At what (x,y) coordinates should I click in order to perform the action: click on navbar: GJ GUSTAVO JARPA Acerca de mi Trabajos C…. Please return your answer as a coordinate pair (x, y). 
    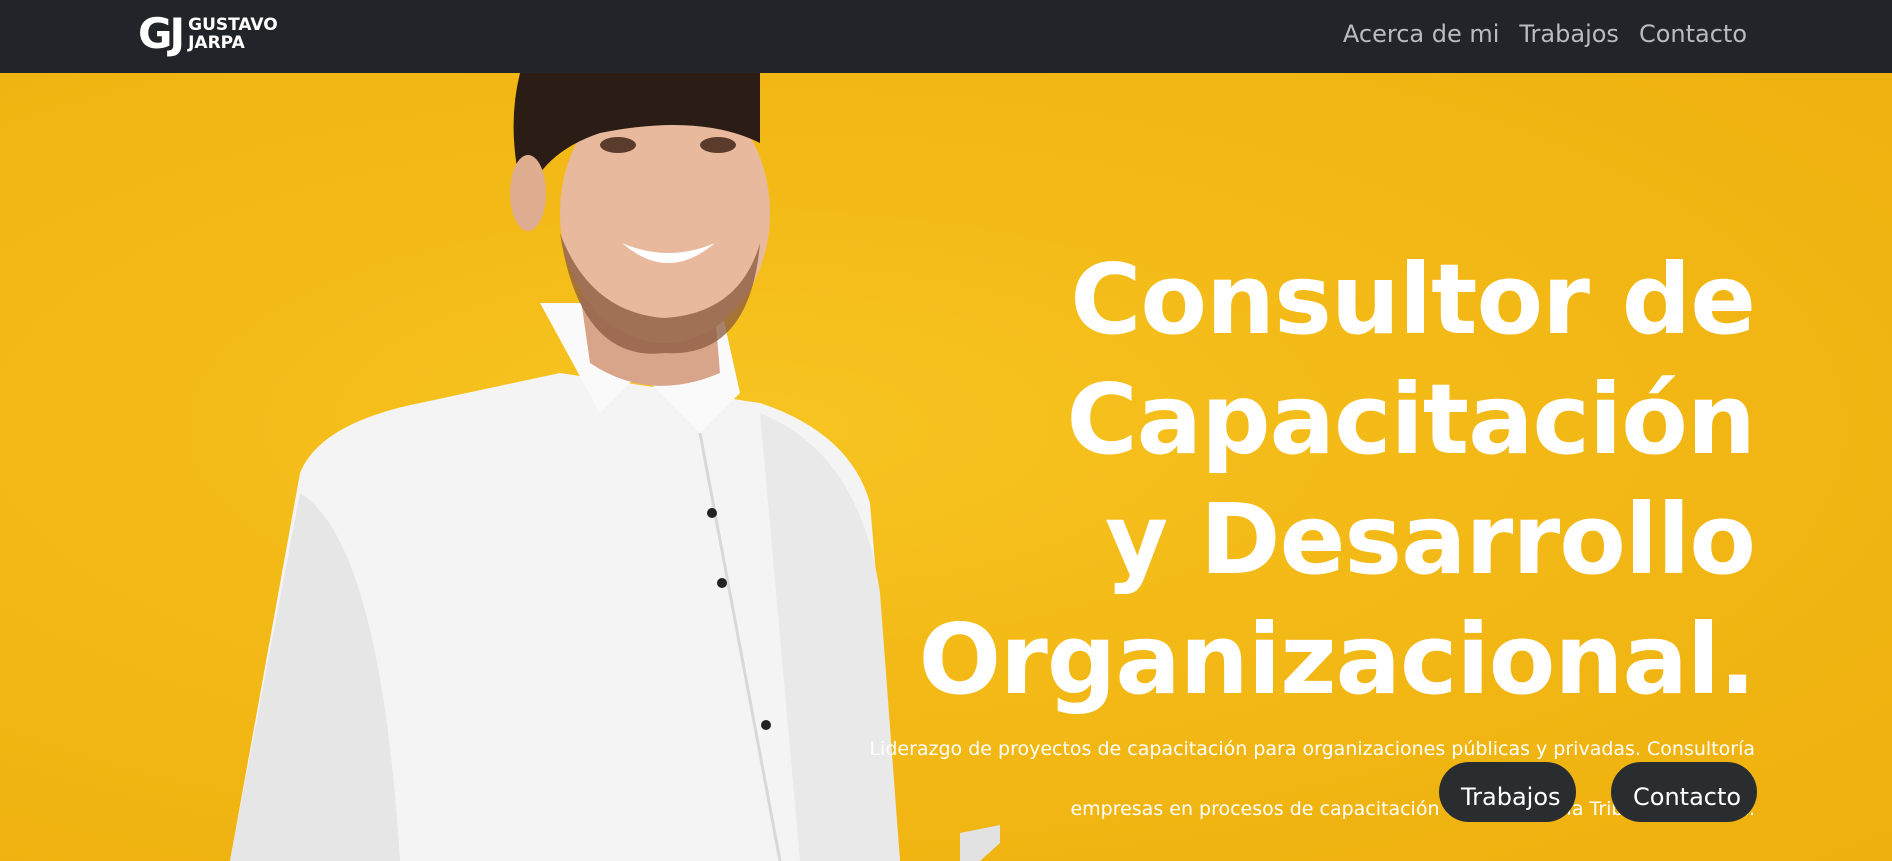
    Looking at the image, I should click on (946, 36).